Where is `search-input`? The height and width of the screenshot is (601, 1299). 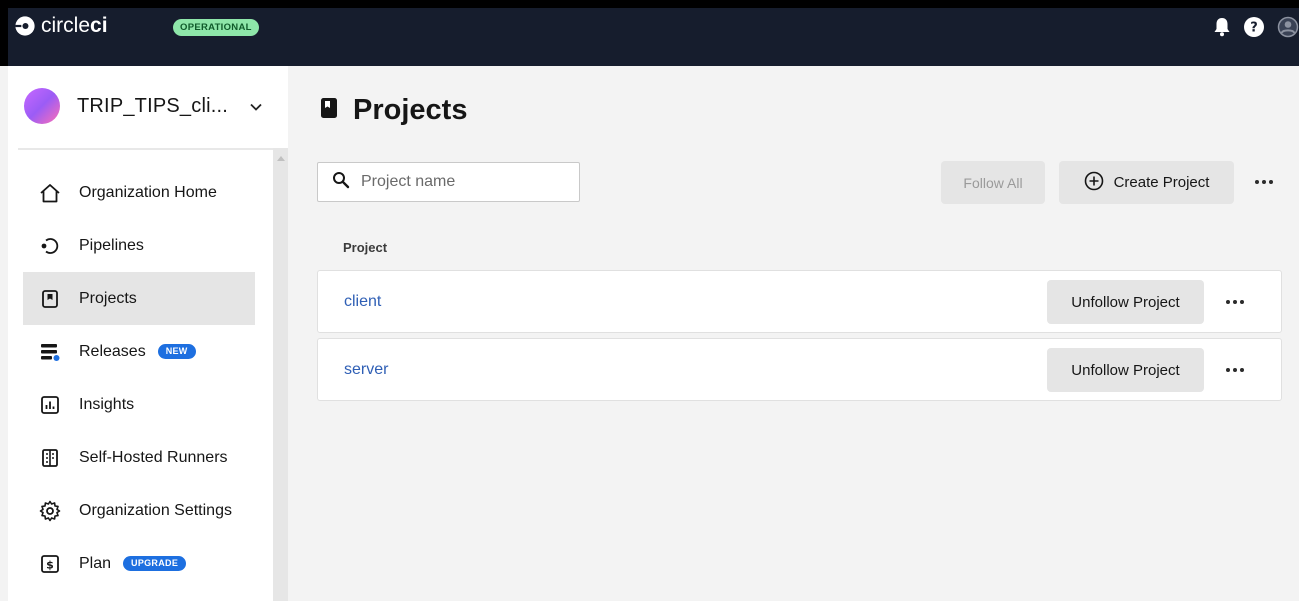
search-input is located at coordinates (461, 182).